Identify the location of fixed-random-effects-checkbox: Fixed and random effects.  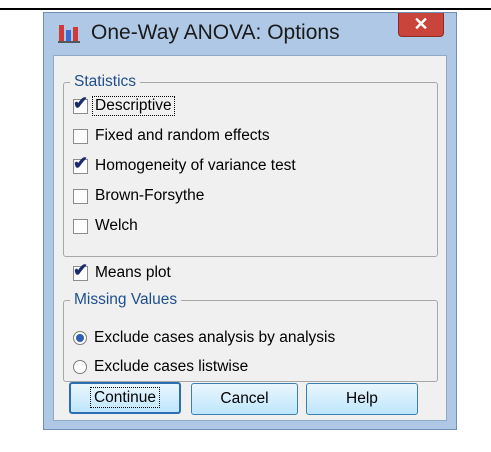
(171, 136).